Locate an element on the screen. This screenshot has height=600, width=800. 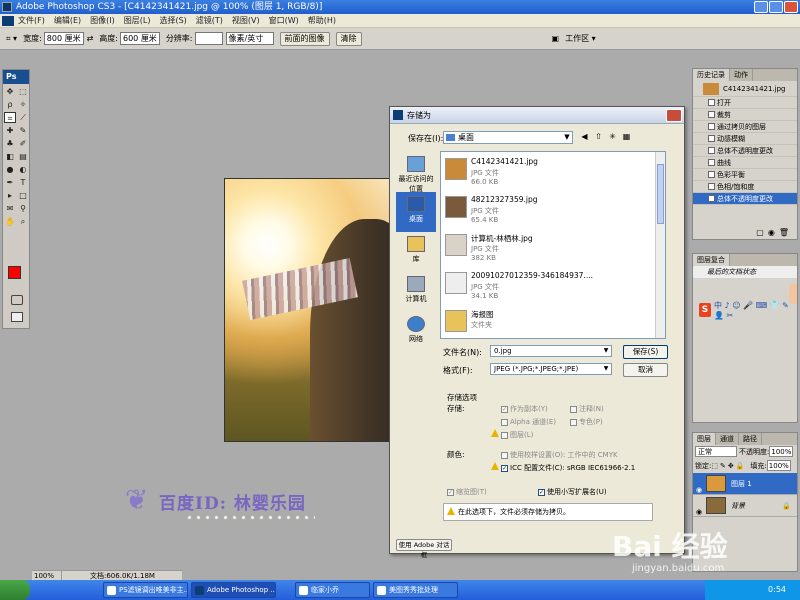
close-button is located at coordinates (791, 7).